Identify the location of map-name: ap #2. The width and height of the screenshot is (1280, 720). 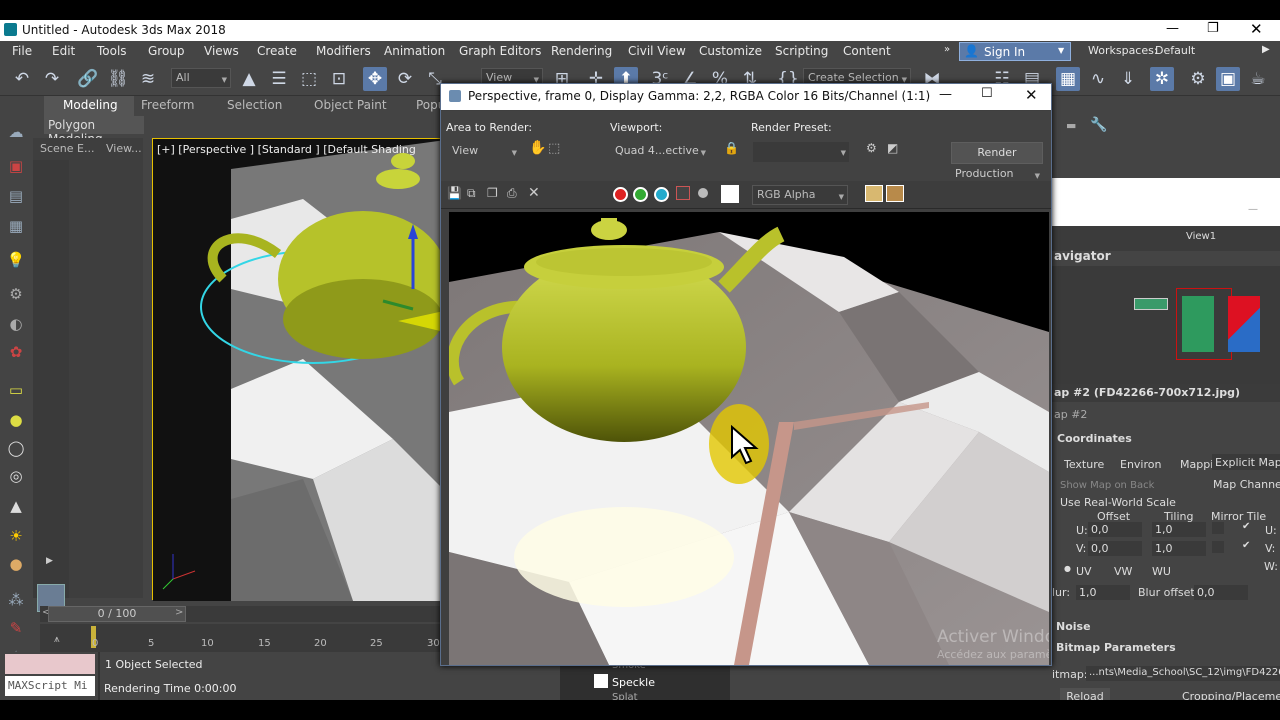
(1070, 414).